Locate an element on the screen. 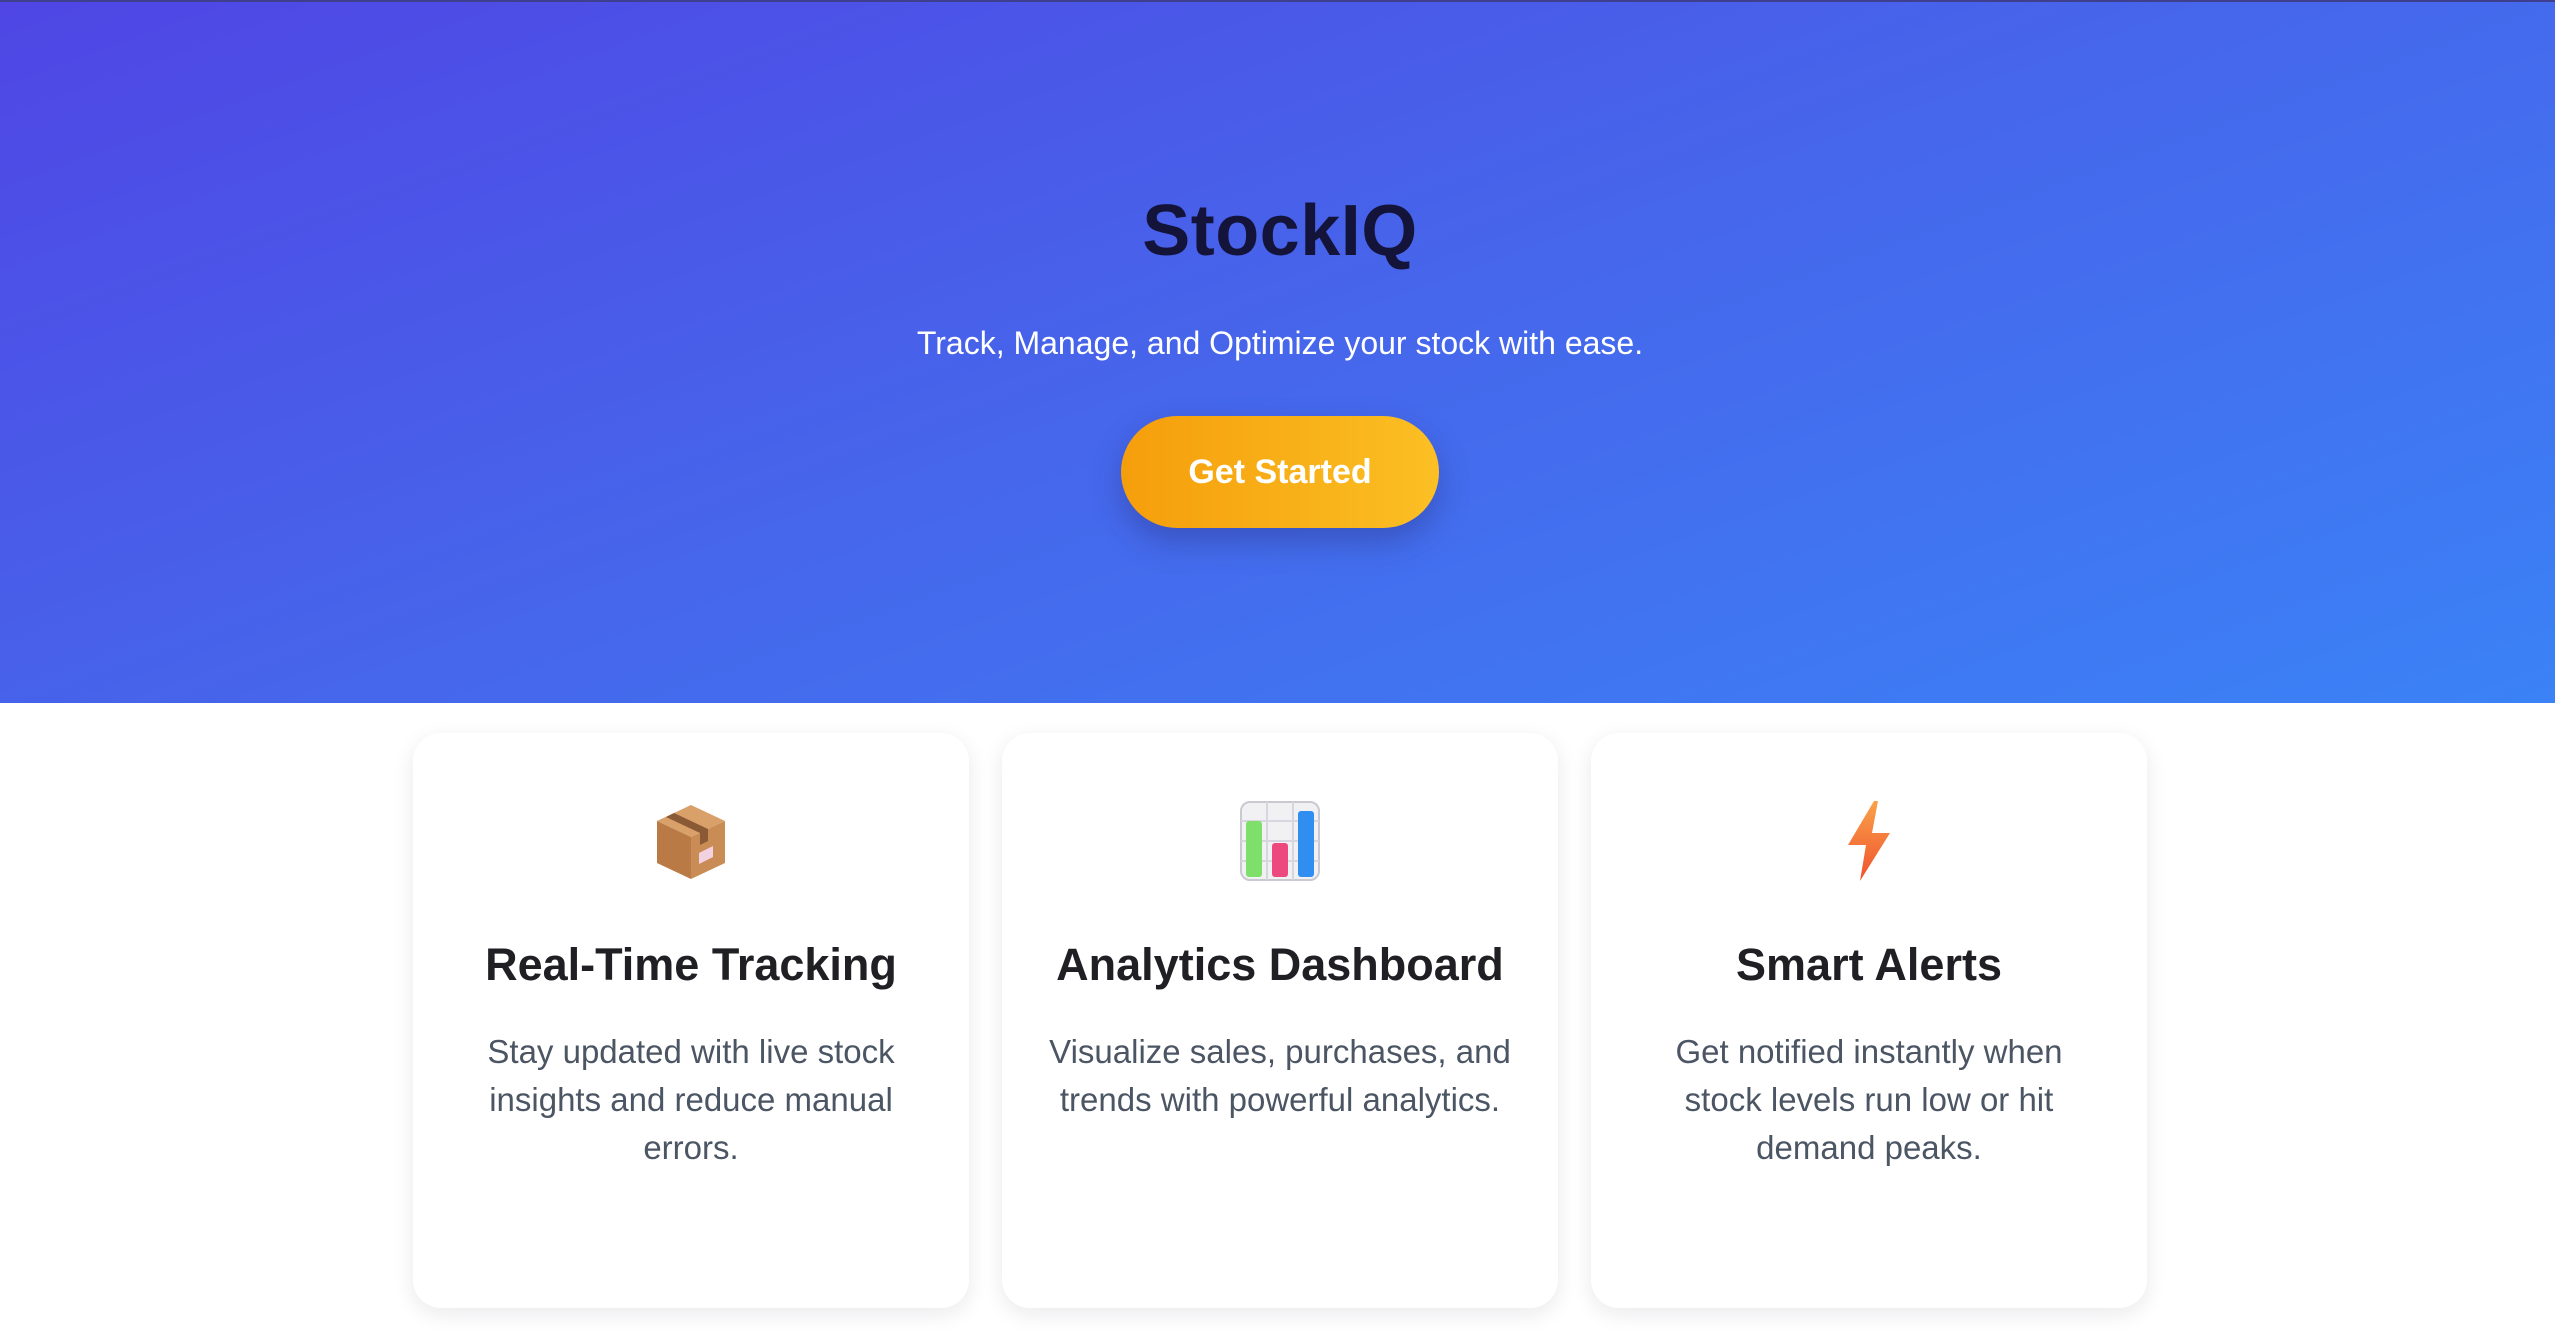 This screenshot has height=1340, width=2555. package-box-icon is located at coordinates (691, 841).